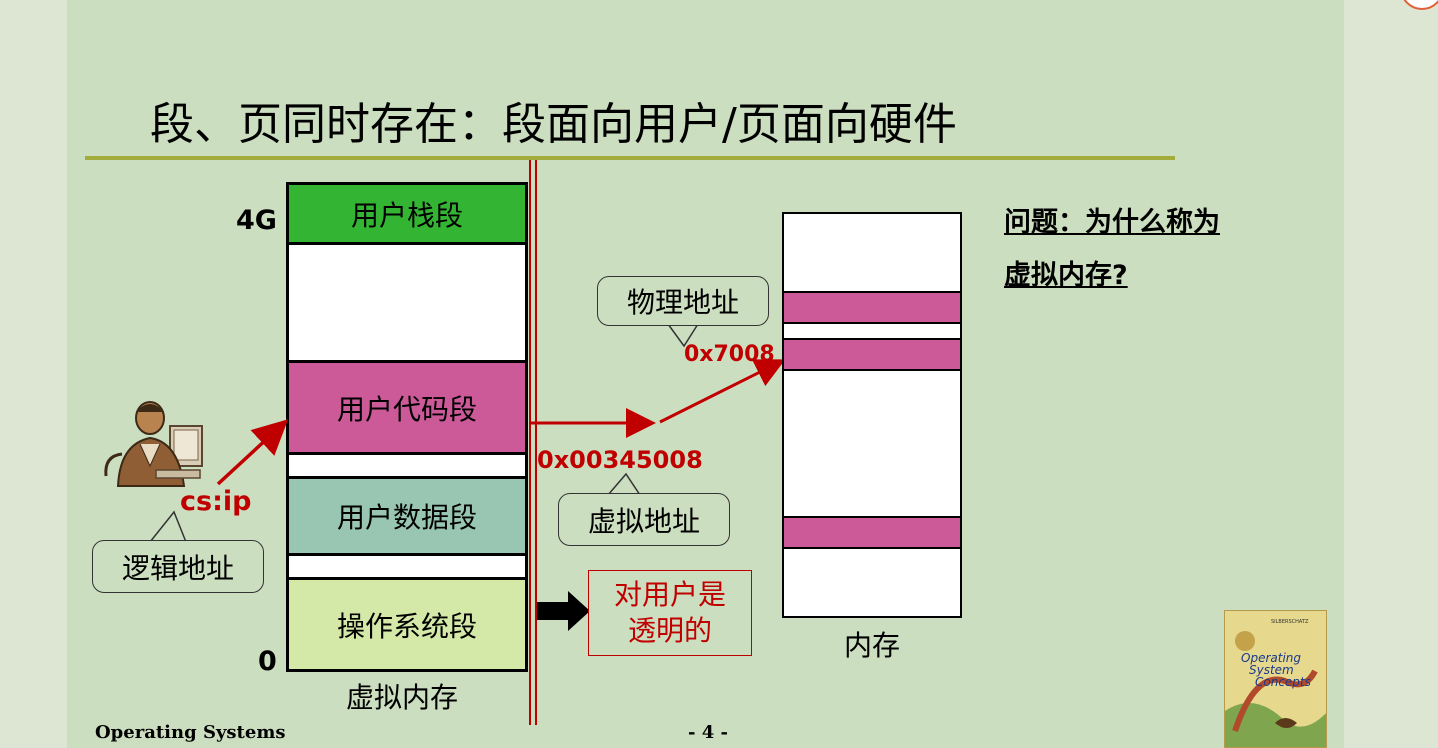  What do you see at coordinates (216, 501) in the screenshot?
I see `cs-ip-label: cs:ip` at bounding box center [216, 501].